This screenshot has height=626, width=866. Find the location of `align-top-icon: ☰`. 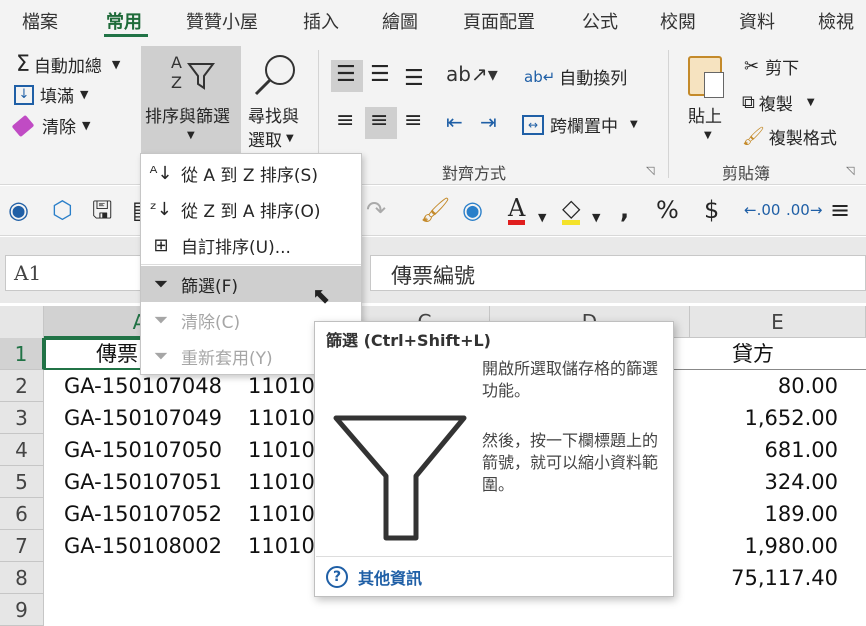

align-top-icon: ☰ is located at coordinates (346, 74).